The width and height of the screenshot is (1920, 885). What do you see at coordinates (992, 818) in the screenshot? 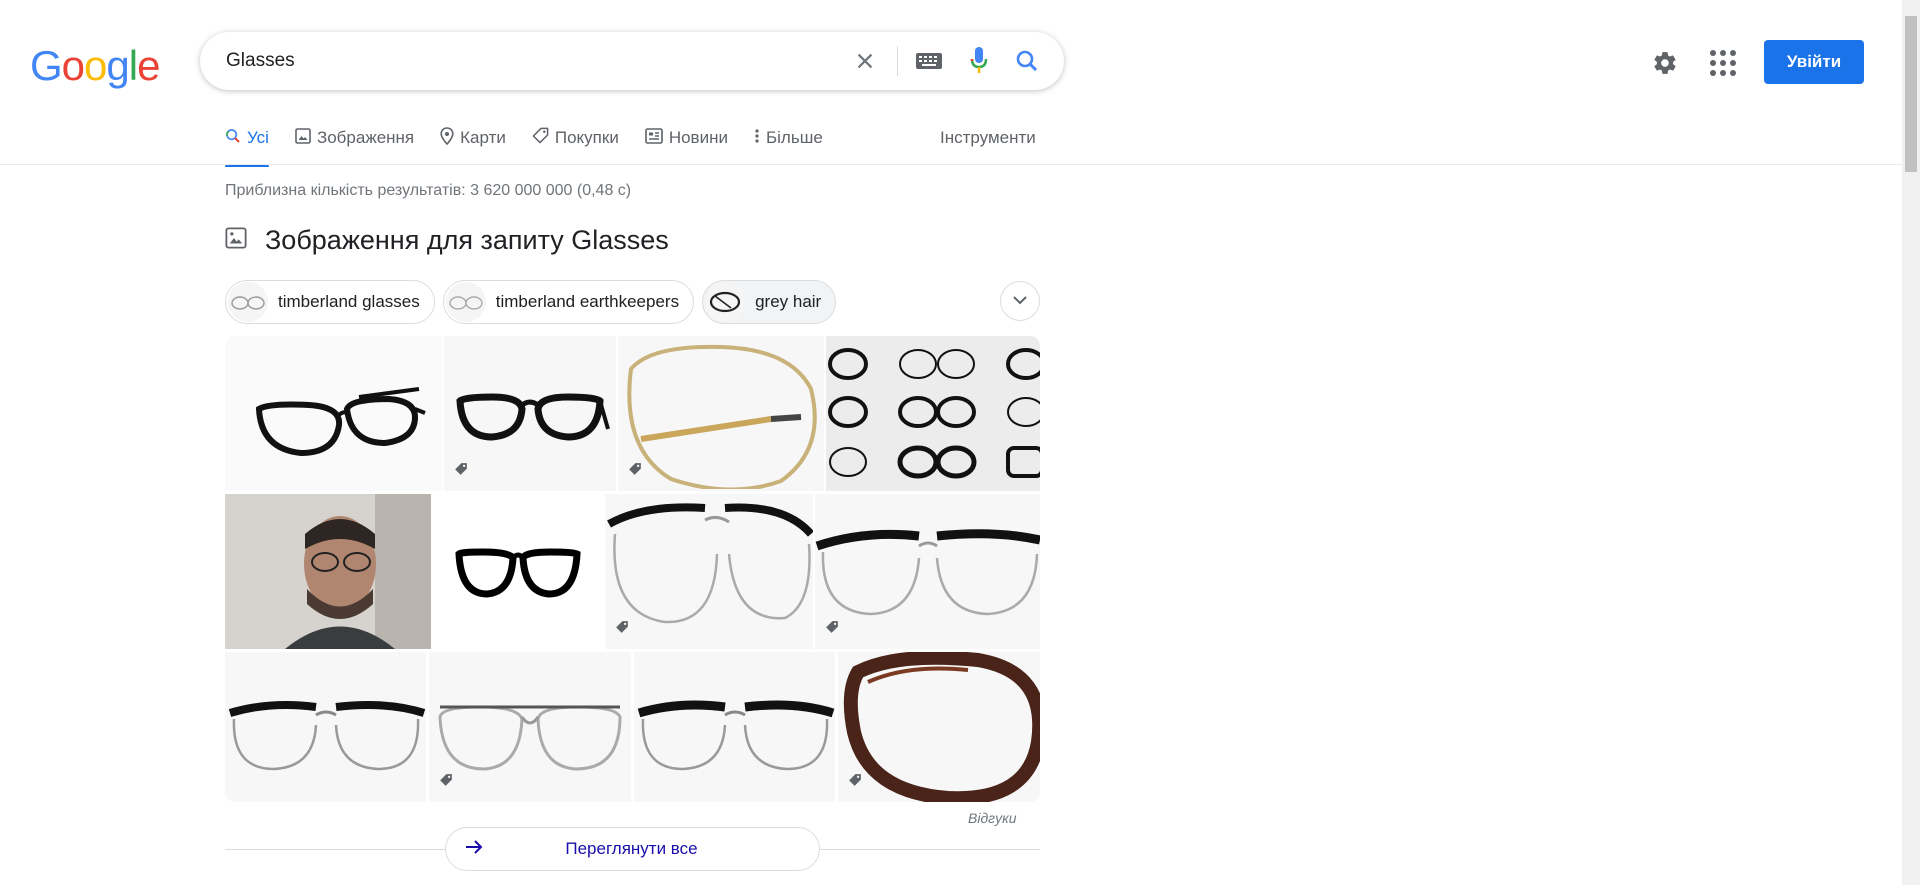
I see `feedback-link: Відгуки` at bounding box center [992, 818].